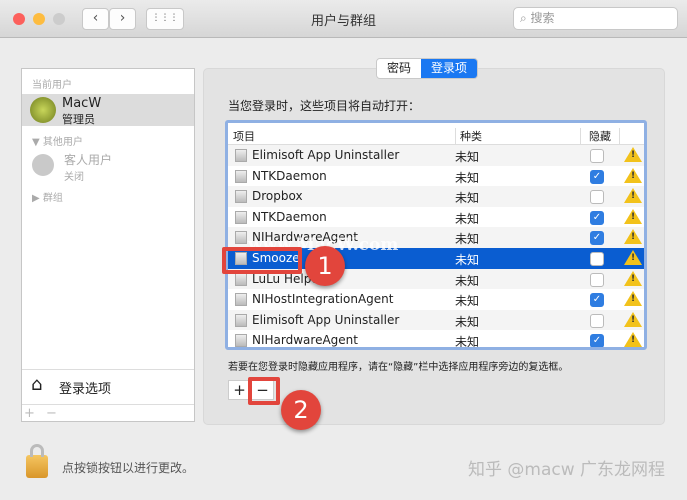 Image resolution: width=687 pixels, height=500 pixels. Describe the element at coordinates (567, 470) in the screenshot. I see `watermark-bottom: 知乎 @macw 广东龙网程` at that location.